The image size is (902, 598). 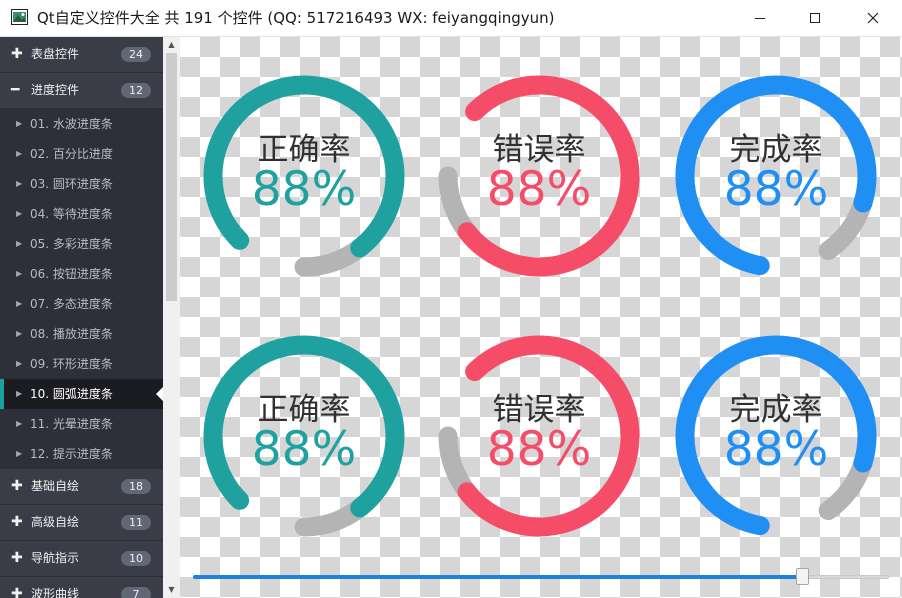 What do you see at coordinates (71, 424) in the screenshot?
I see `nav-item-label: 11. 光晕进度条` at bounding box center [71, 424].